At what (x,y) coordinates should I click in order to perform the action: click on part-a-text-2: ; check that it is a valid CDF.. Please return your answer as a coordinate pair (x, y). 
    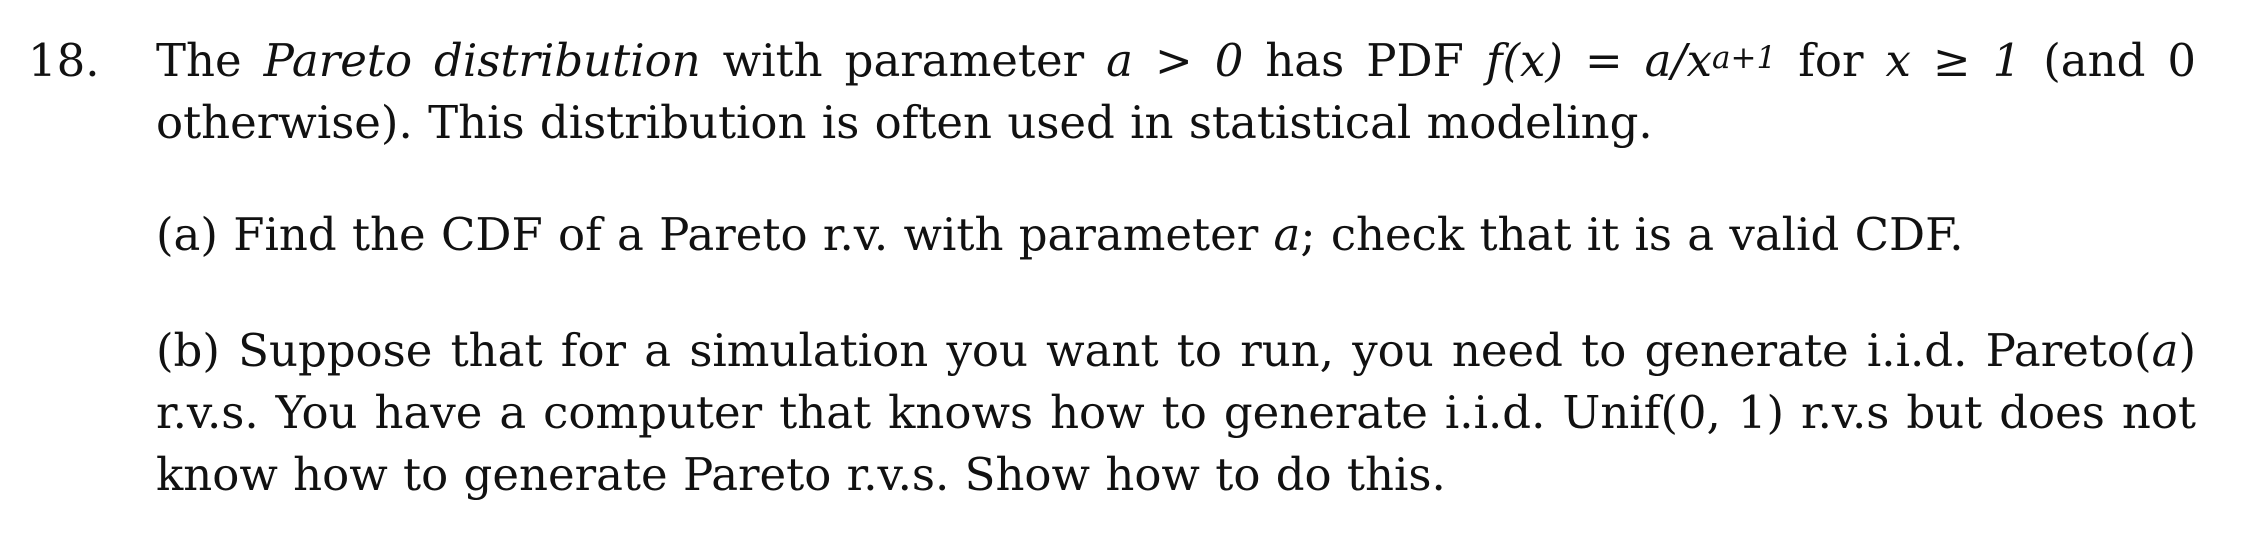
    Looking at the image, I should click on (1632, 234).